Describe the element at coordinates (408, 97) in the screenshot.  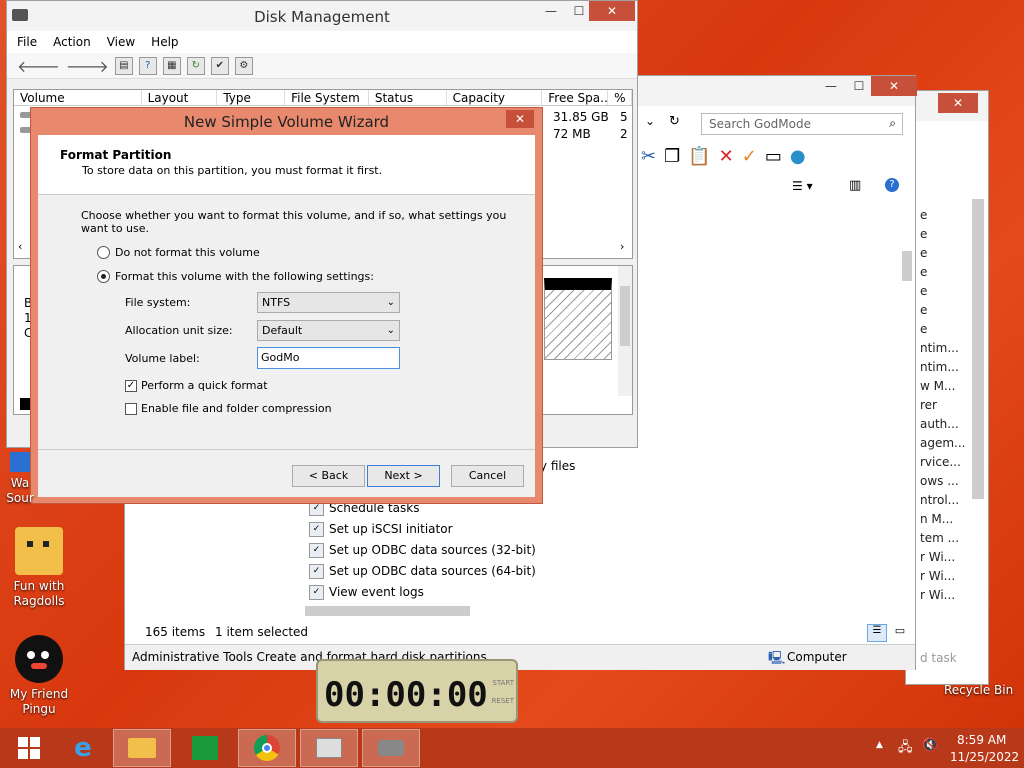
I see `column-header: Status` at that location.